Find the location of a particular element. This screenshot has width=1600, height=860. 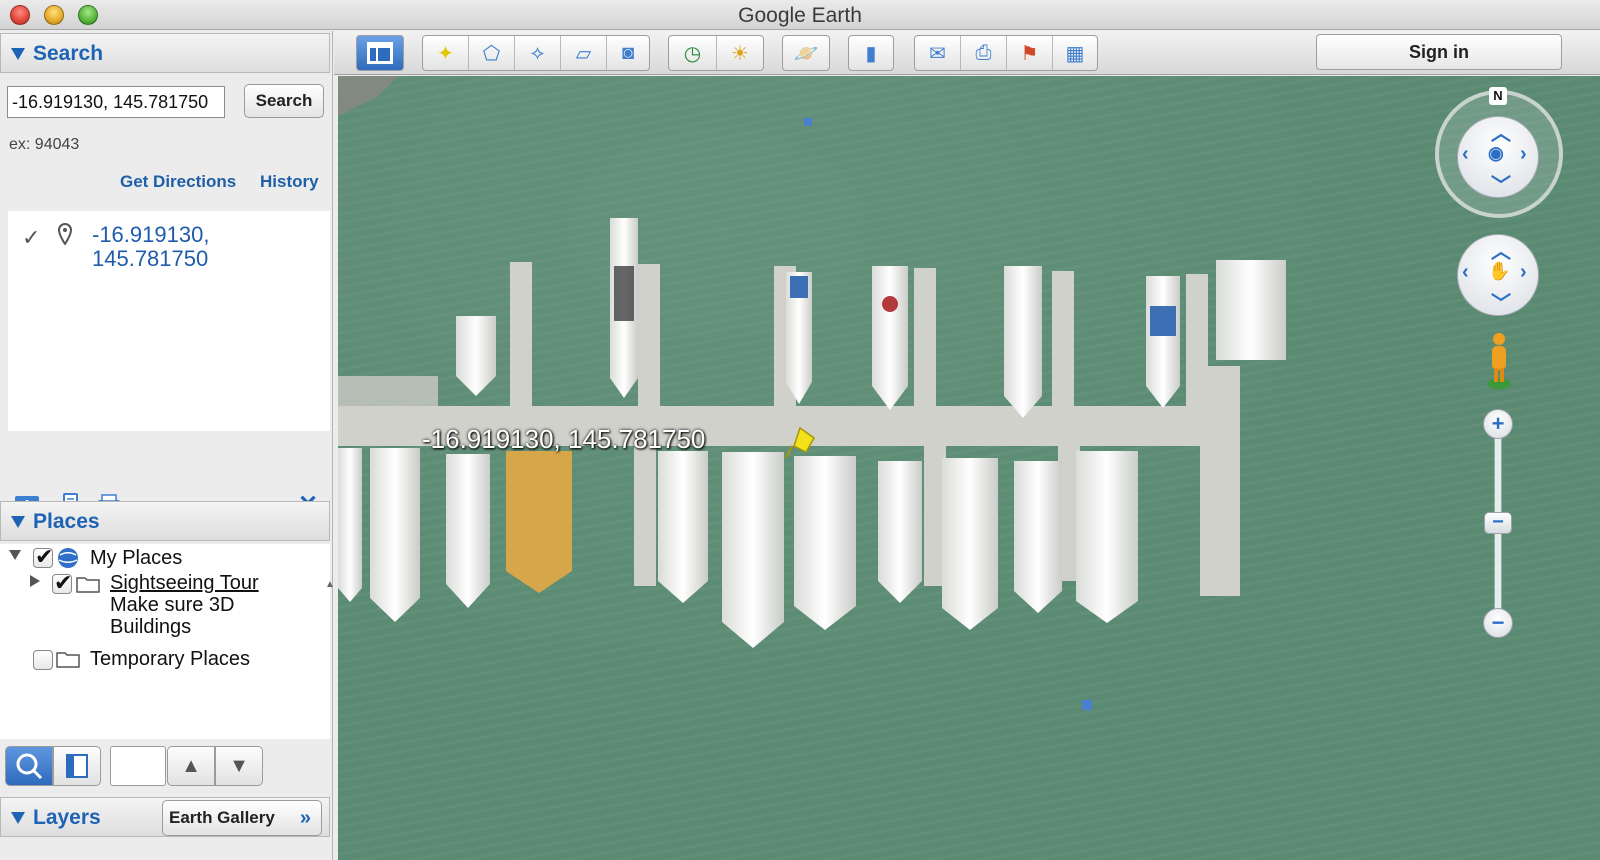

show-panel-button is located at coordinates (77, 766).